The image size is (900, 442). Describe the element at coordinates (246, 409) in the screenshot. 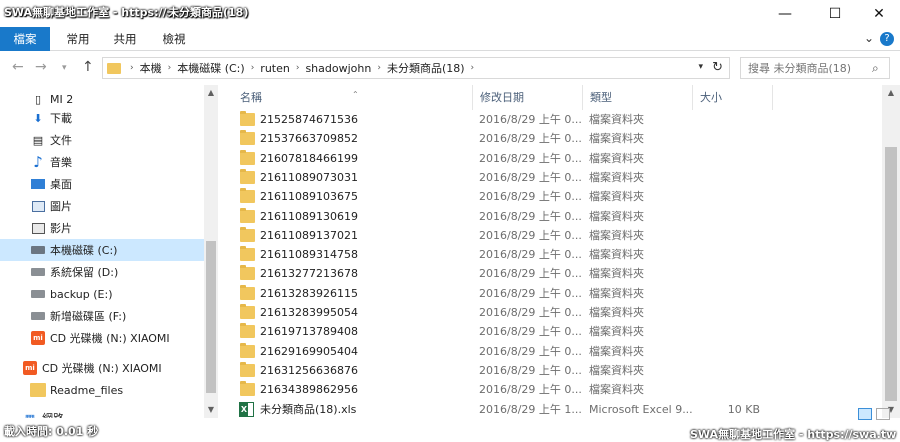

I see `excel-file-icon` at that location.